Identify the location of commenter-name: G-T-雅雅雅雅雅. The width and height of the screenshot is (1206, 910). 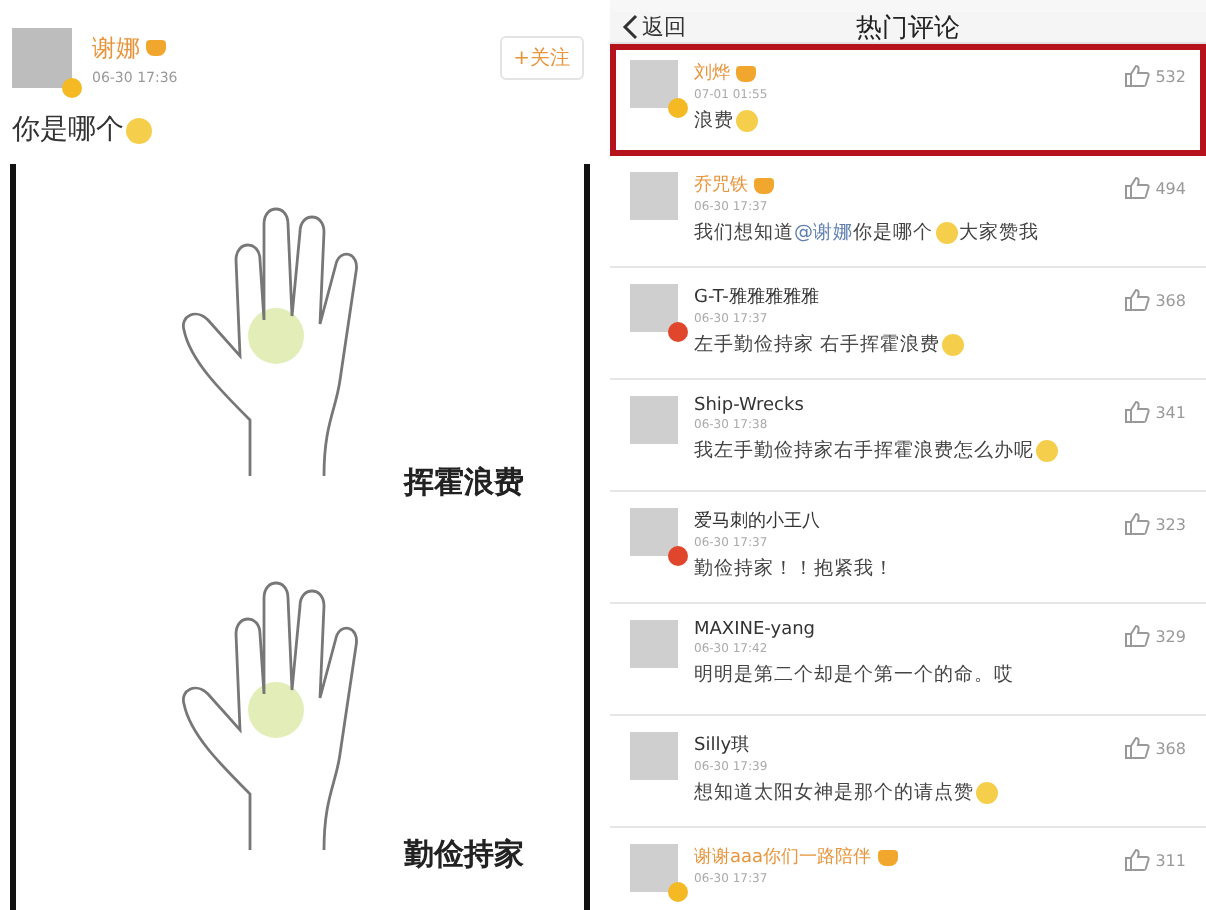
(756, 297).